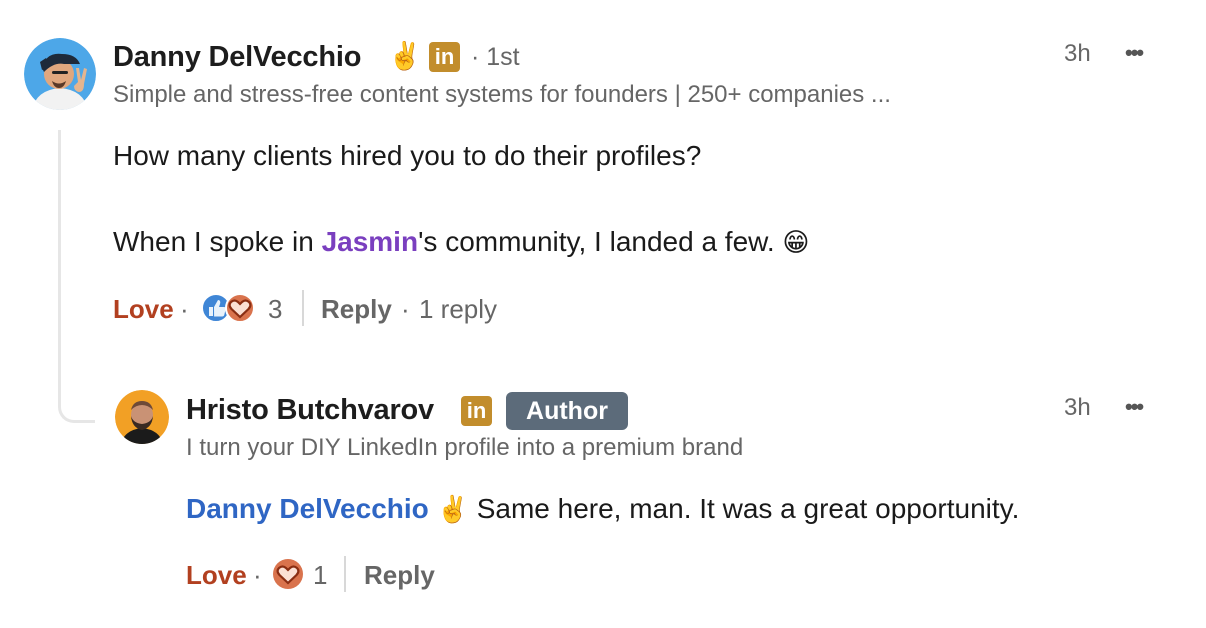 The image size is (1206, 628). I want to click on connection-degree: · 1st, so click(495, 57).